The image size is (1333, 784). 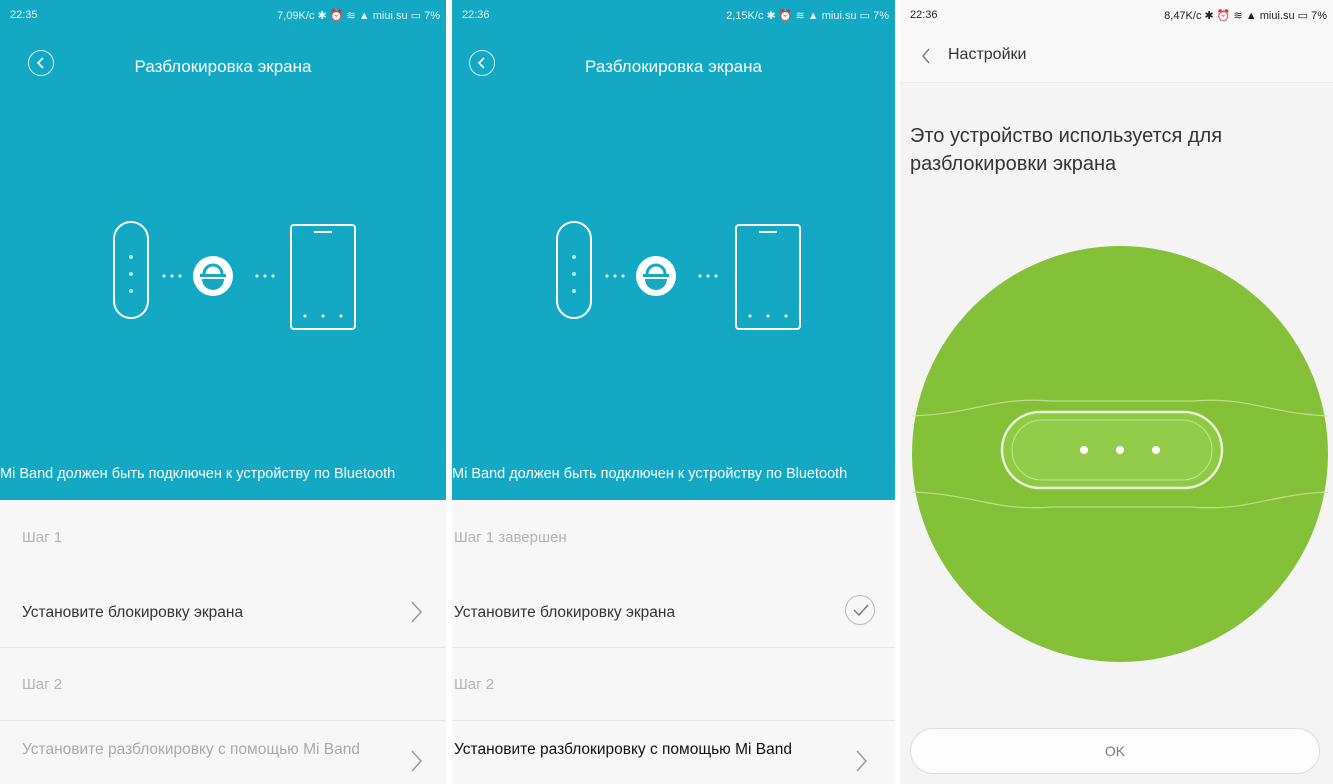 I want to click on step1-label: Шаг 1, so click(x=42, y=537).